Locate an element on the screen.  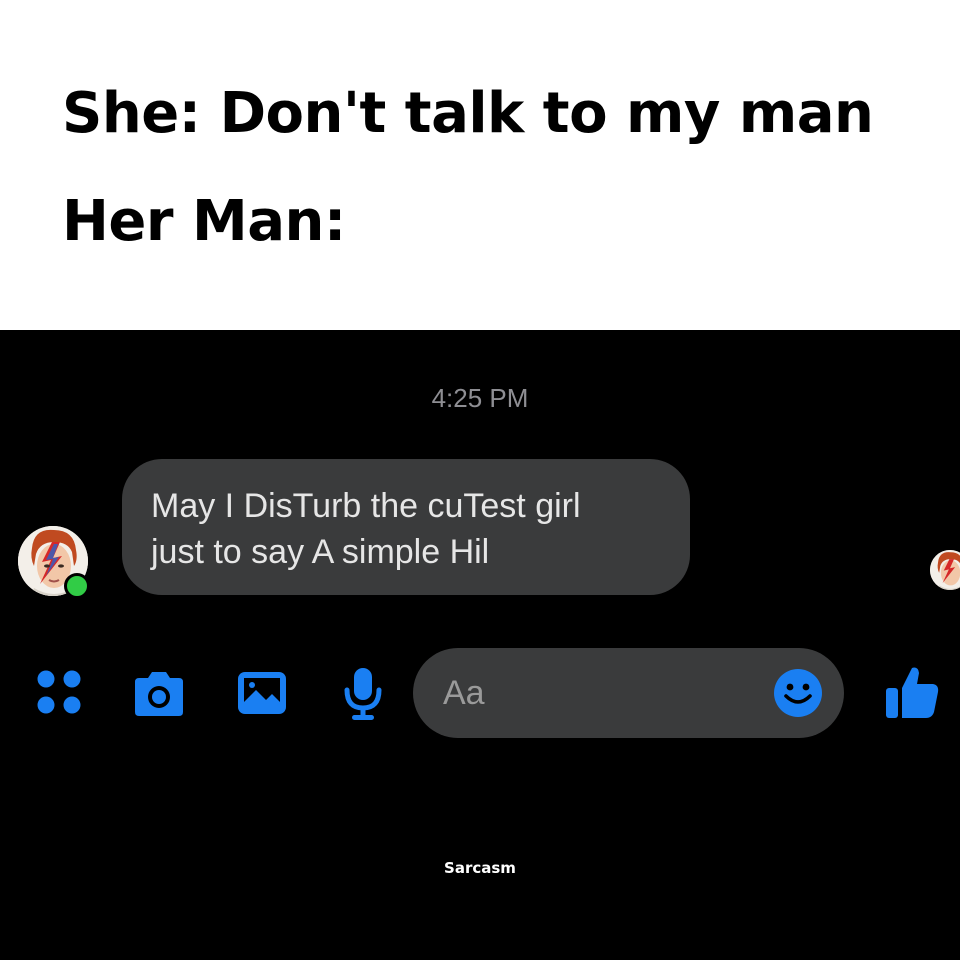
thumbs-up-icon is located at coordinates (912, 692).